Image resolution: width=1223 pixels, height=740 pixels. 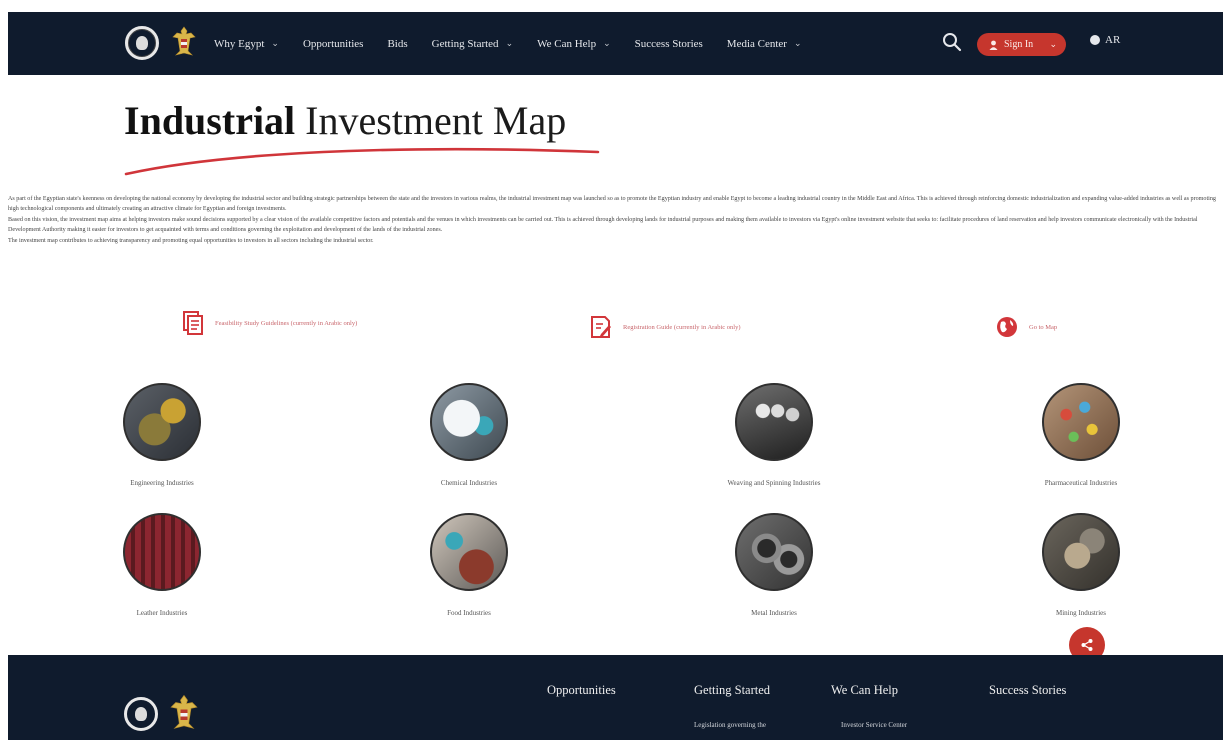 I want to click on nav-getting-started: Getting Started ⌄, so click(x=472, y=44).